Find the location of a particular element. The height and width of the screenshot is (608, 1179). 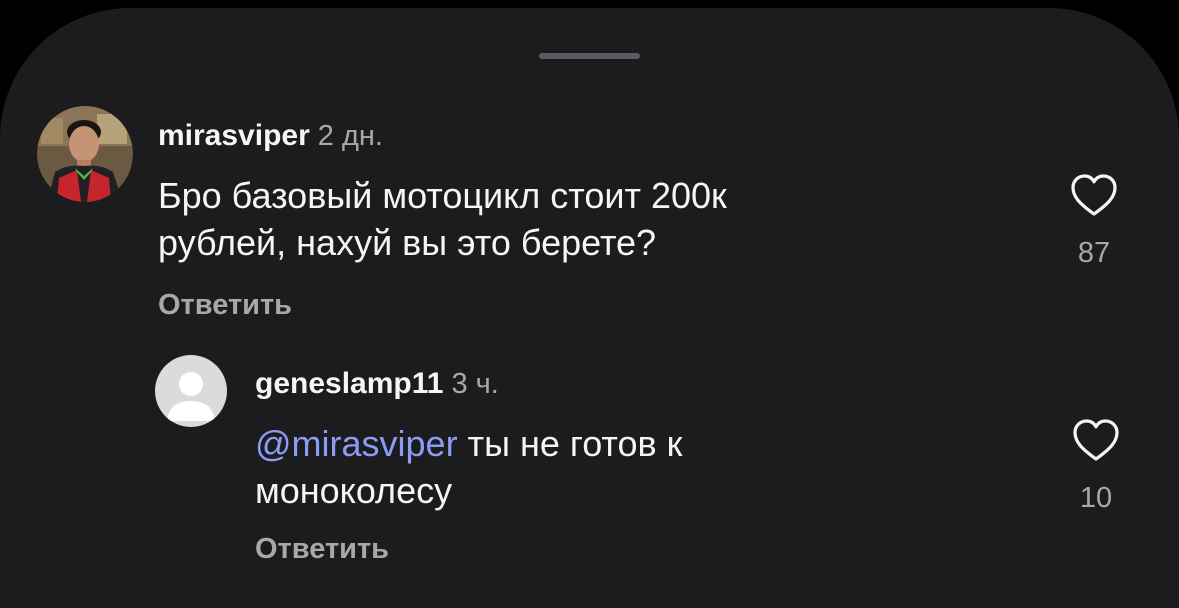

username: geneslamp11 is located at coordinates (349, 383).